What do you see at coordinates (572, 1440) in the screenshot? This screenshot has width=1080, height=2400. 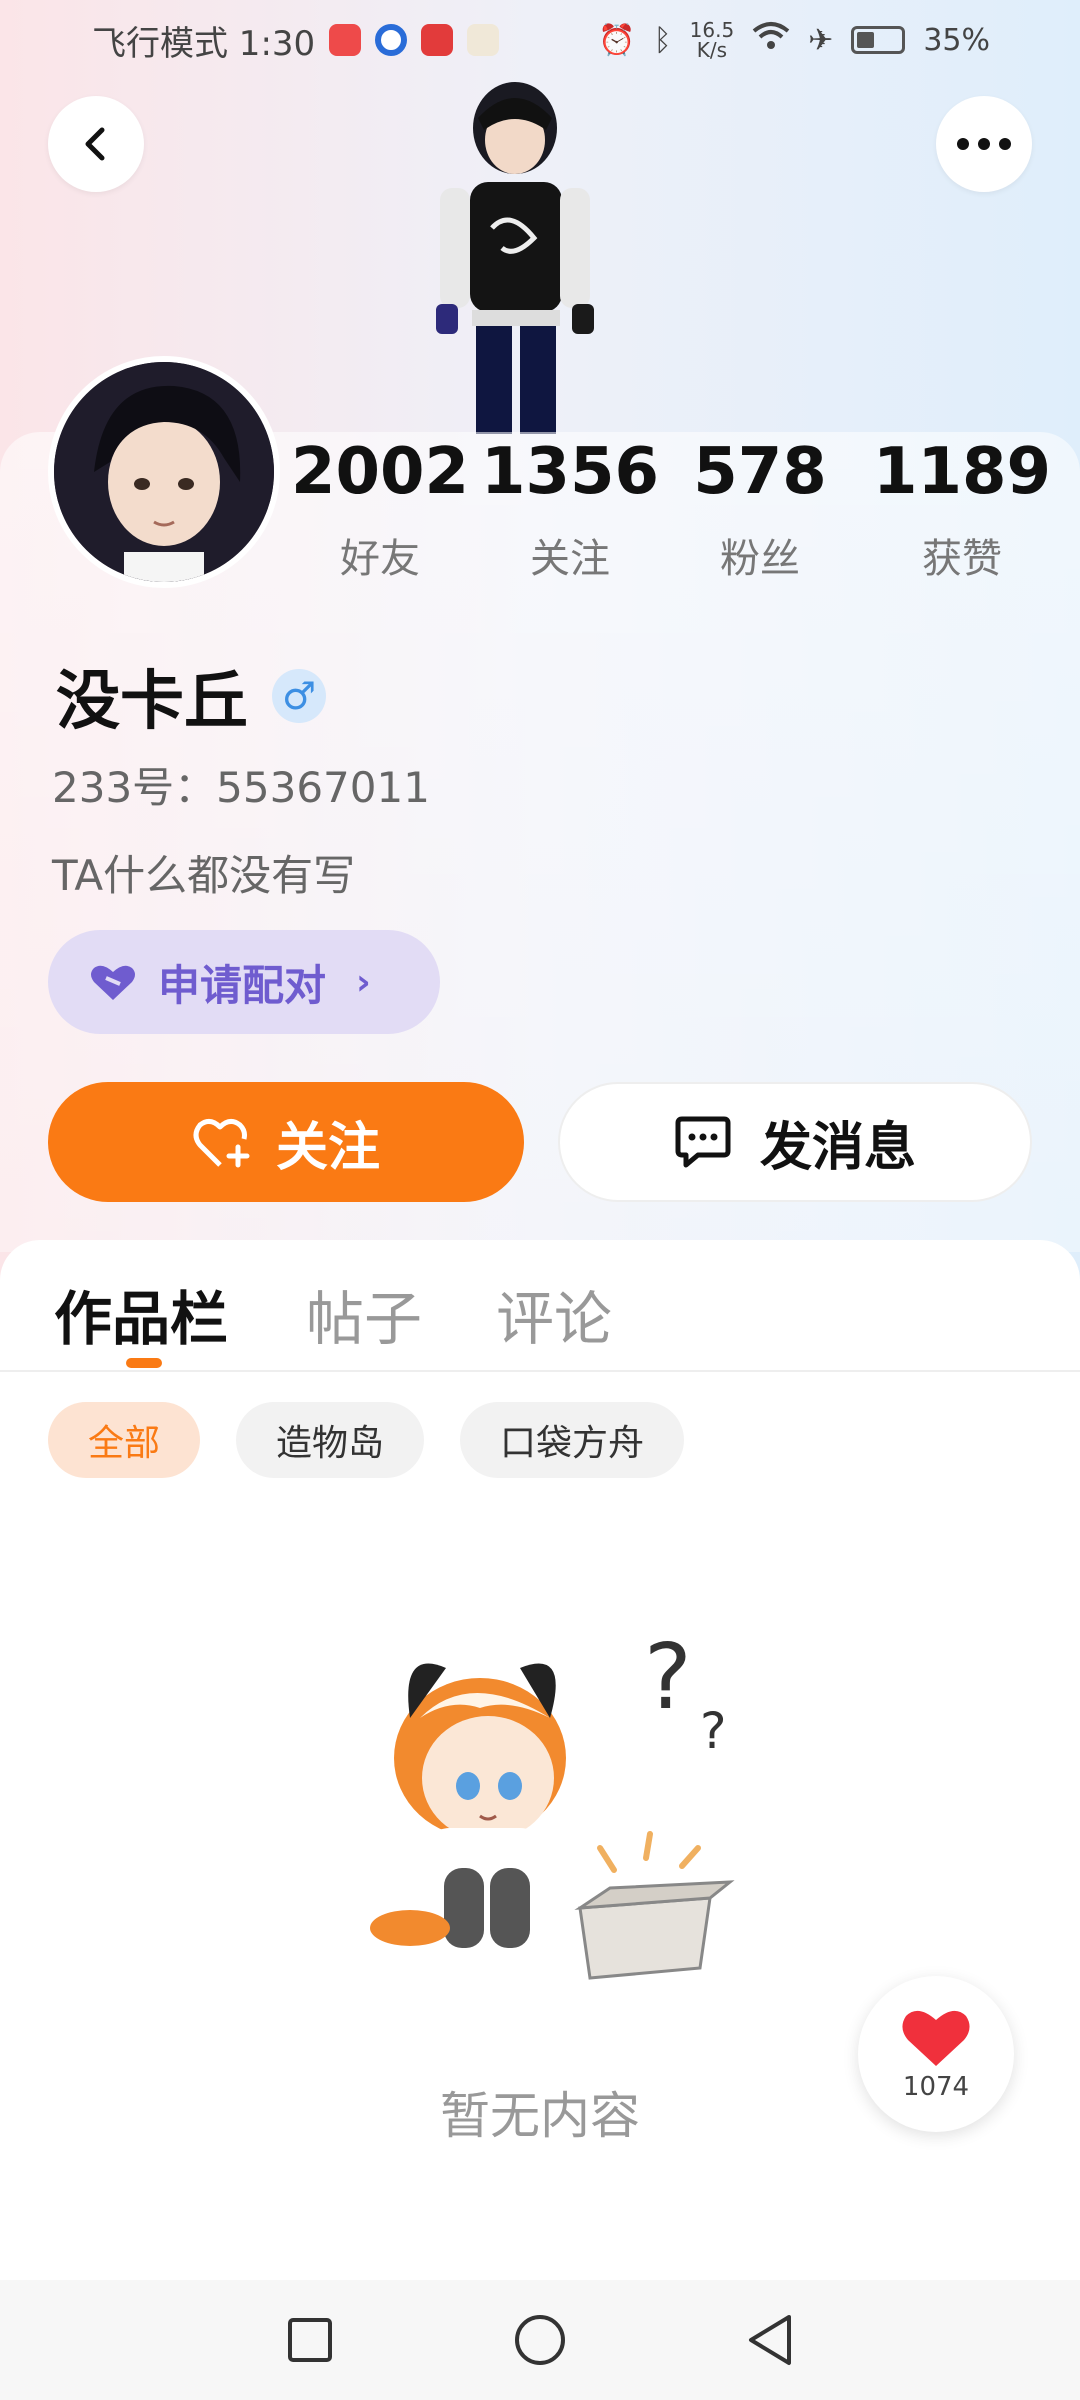 I see `chip-pocket-ark: 口袋方舟` at bounding box center [572, 1440].